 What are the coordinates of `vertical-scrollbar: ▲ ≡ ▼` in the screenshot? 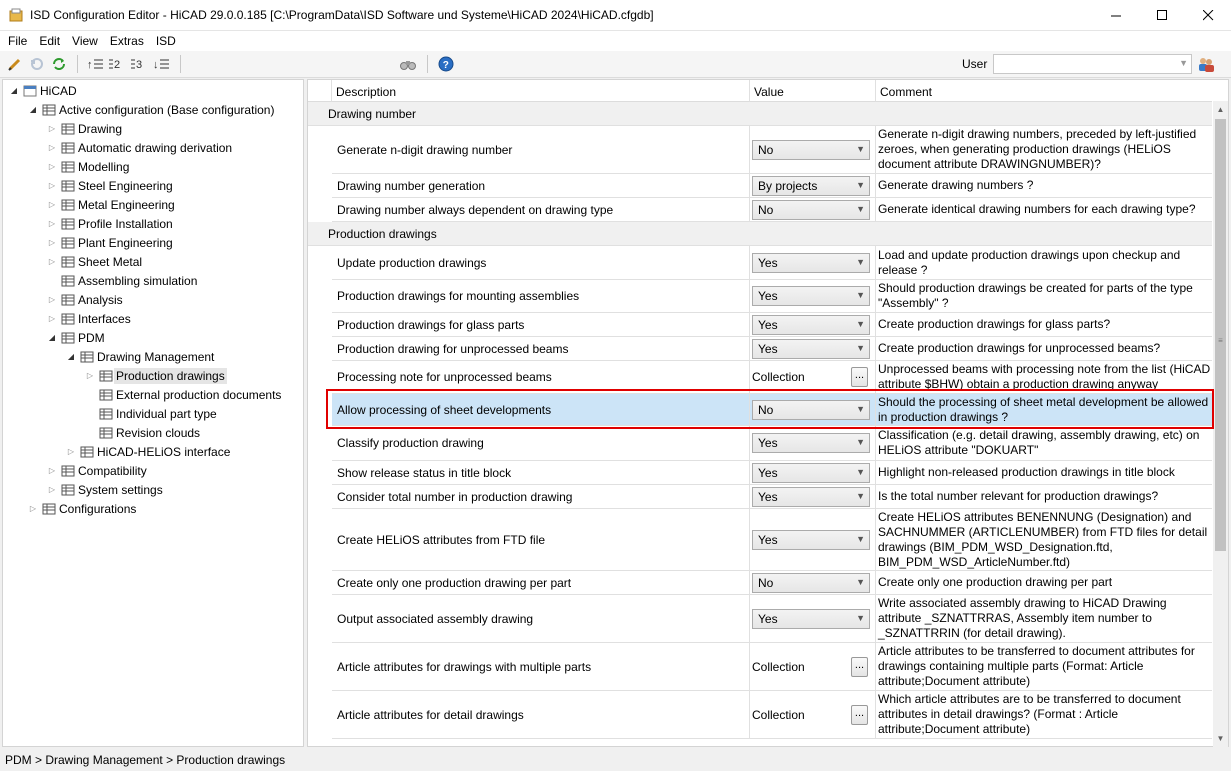 It's located at (1220, 424).